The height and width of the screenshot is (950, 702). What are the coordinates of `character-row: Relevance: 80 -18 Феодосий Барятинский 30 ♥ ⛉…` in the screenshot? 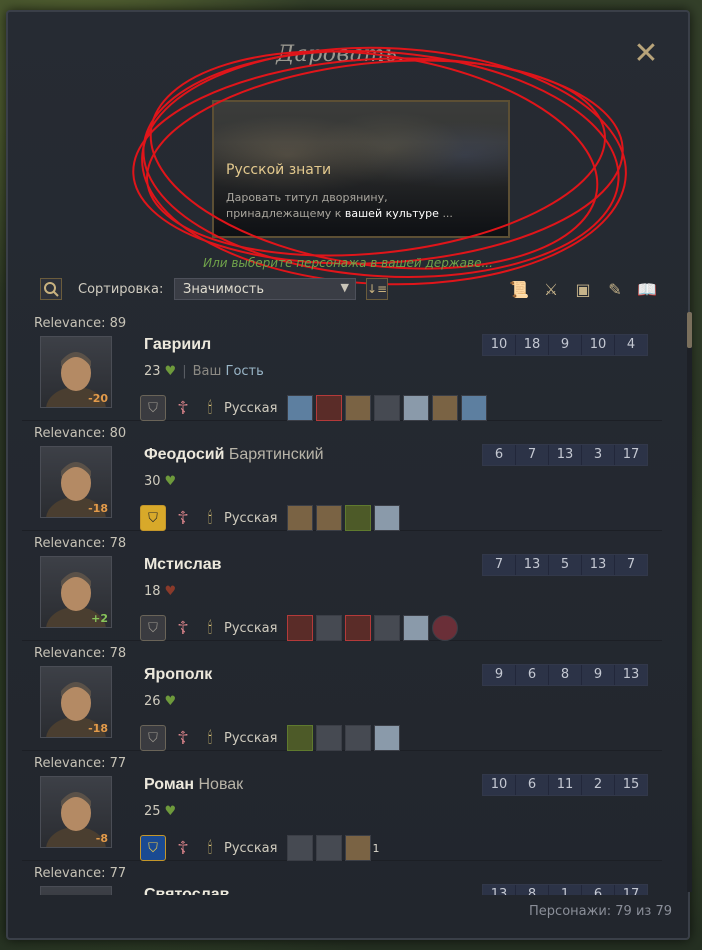 It's located at (342, 475).